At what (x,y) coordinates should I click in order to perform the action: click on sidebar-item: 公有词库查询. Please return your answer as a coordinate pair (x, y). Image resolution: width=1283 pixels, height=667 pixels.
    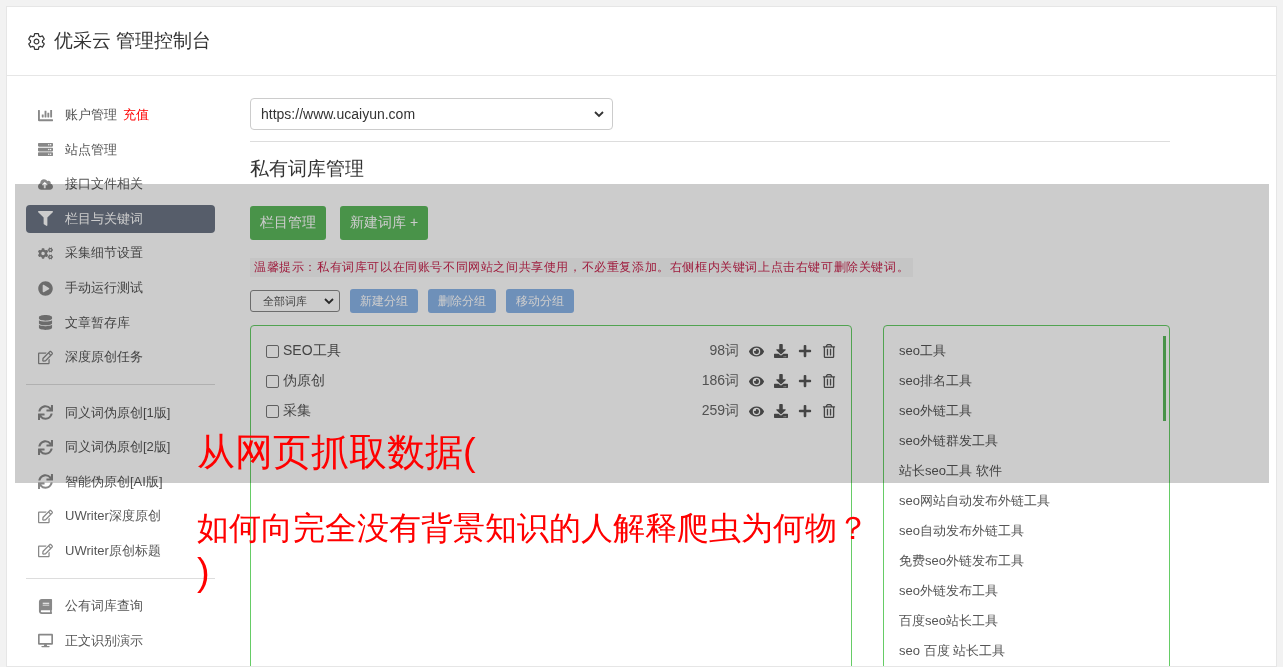
    Looking at the image, I should click on (120, 606).